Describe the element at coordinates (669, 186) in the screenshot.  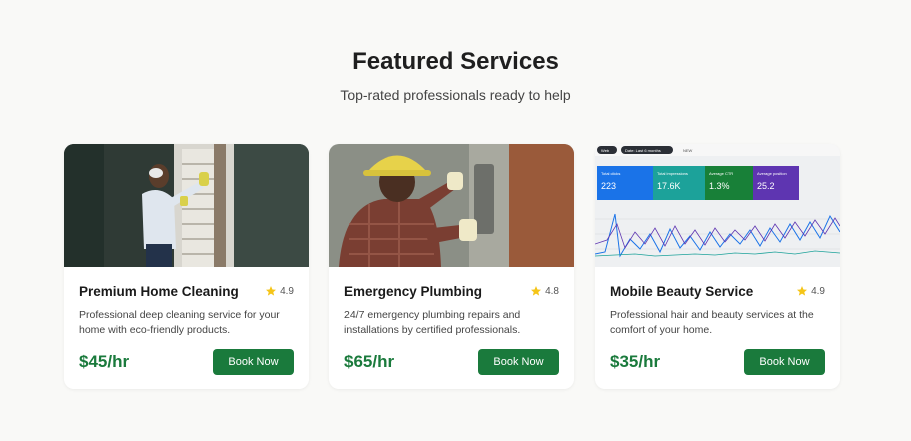
I see `metric-value: 17.6K` at that location.